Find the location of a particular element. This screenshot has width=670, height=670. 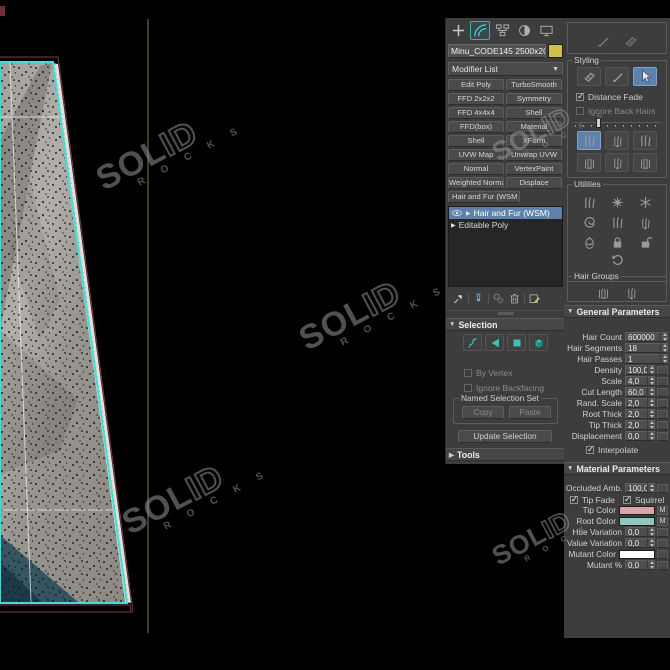

slider-handle is located at coordinates (598, 123).